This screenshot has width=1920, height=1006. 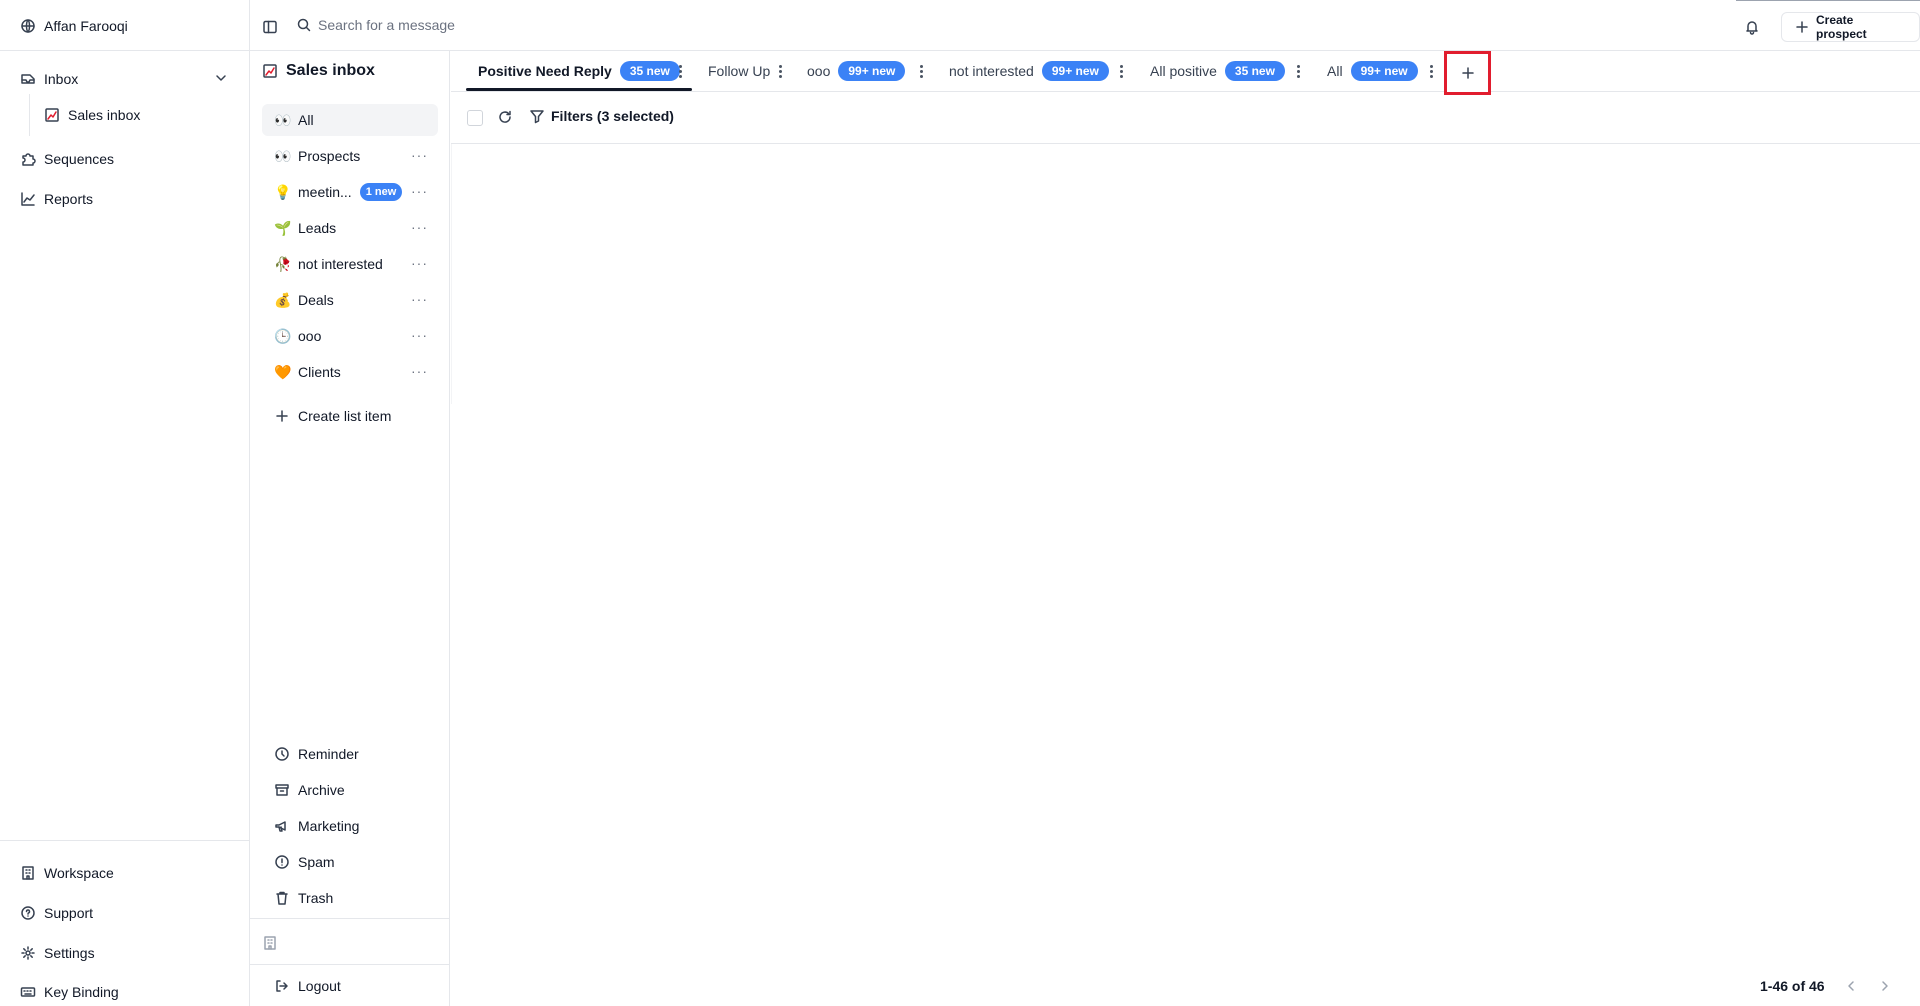 I want to click on tab-positive-need-reply: Positive Need Reply 35 new, so click(x=579, y=71).